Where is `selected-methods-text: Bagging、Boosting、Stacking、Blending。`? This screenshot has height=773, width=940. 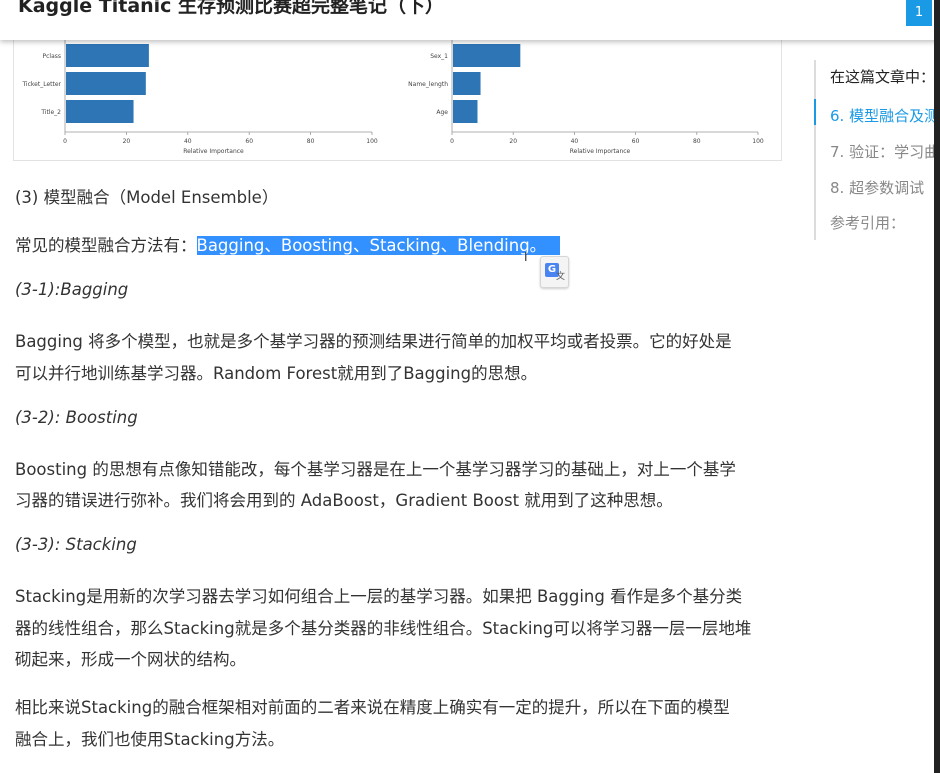
selected-methods-text: Bagging、Boosting、Stacking、Blending。 is located at coordinates (378, 245).